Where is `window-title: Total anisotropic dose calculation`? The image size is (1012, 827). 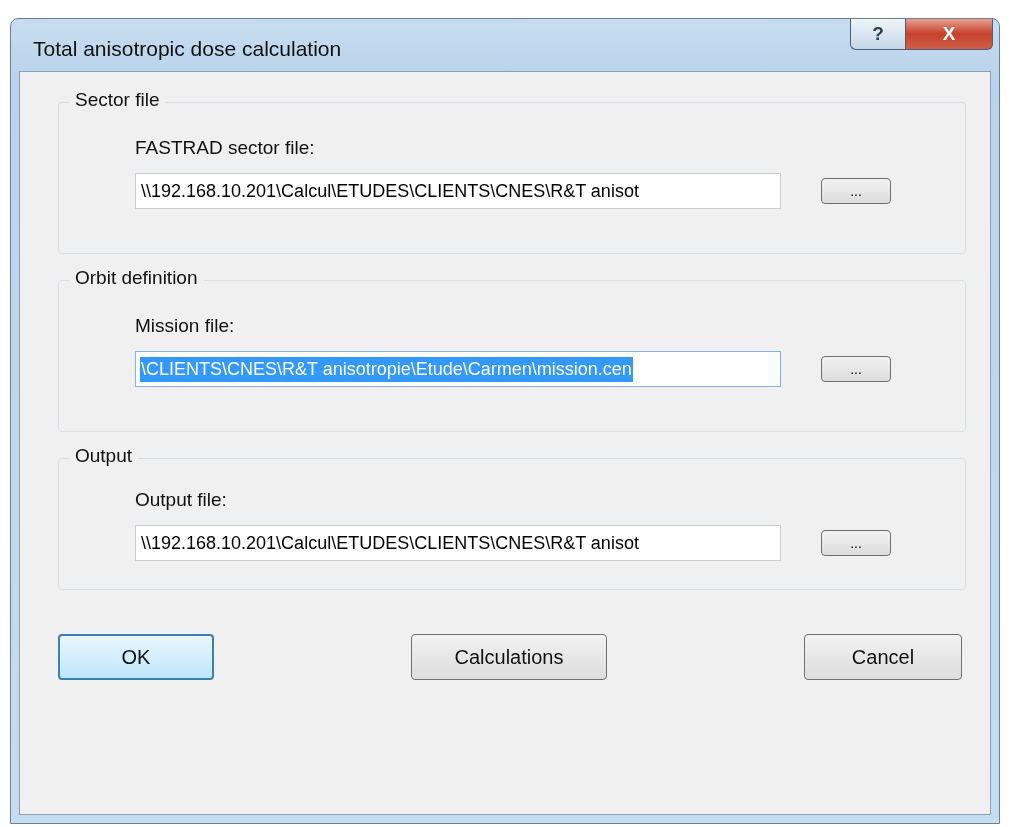 window-title: Total anisotropic dose calculation is located at coordinates (187, 49).